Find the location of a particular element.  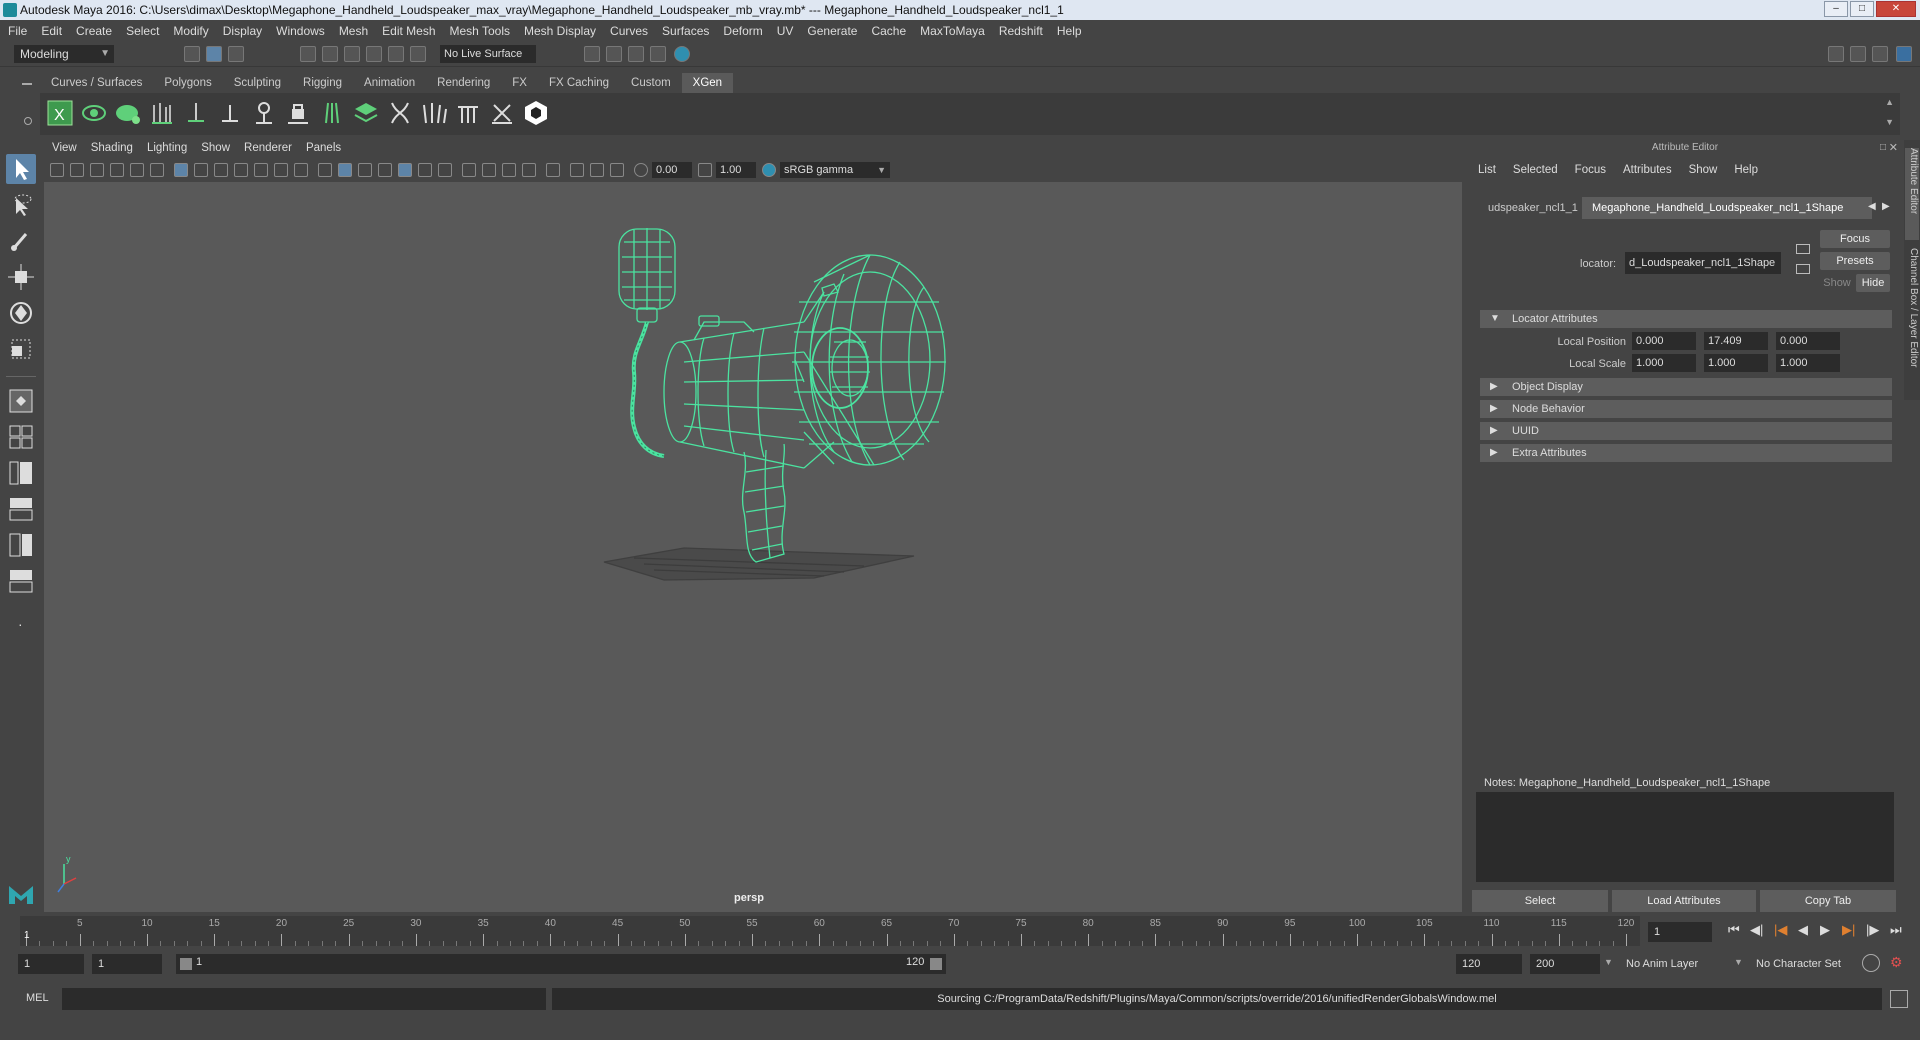

menu-create: Create is located at coordinates (94, 31).